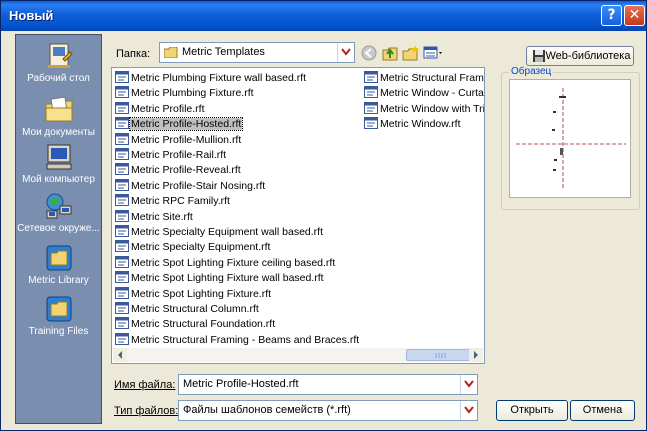 Image resolution: width=647 pixels, height=431 pixels. What do you see at coordinates (173, 201) in the screenshot?
I see `file-list-item: Metric RPC Family.rft` at bounding box center [173, 201].